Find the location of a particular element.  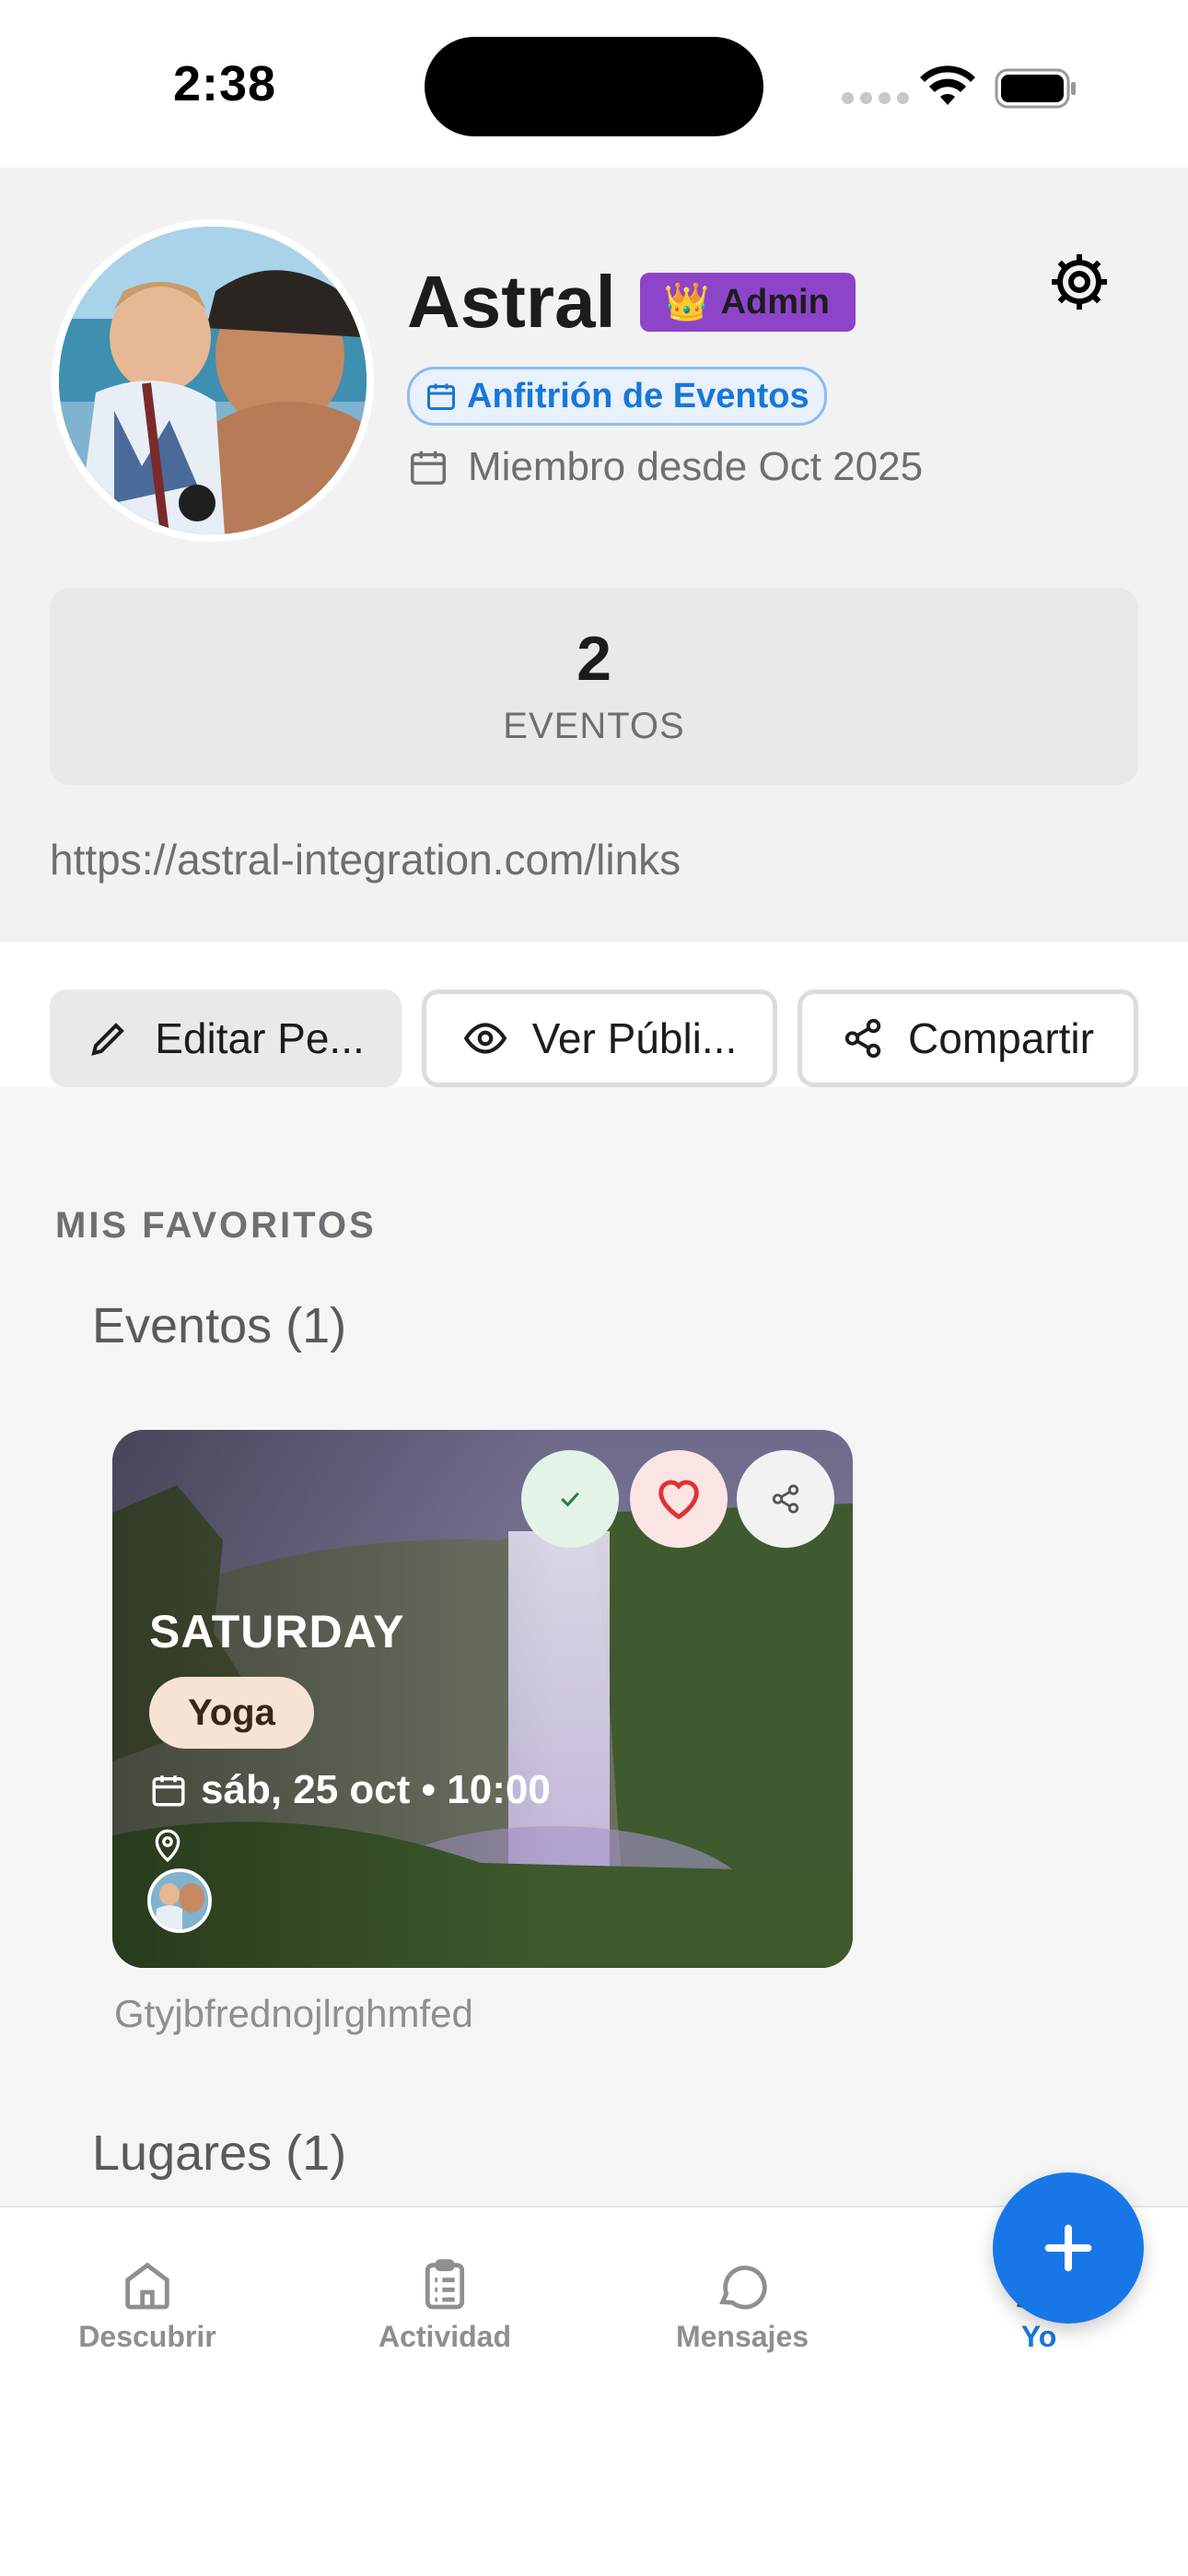

events-count-label: EVENTOS is located at coordinates (594, 726).